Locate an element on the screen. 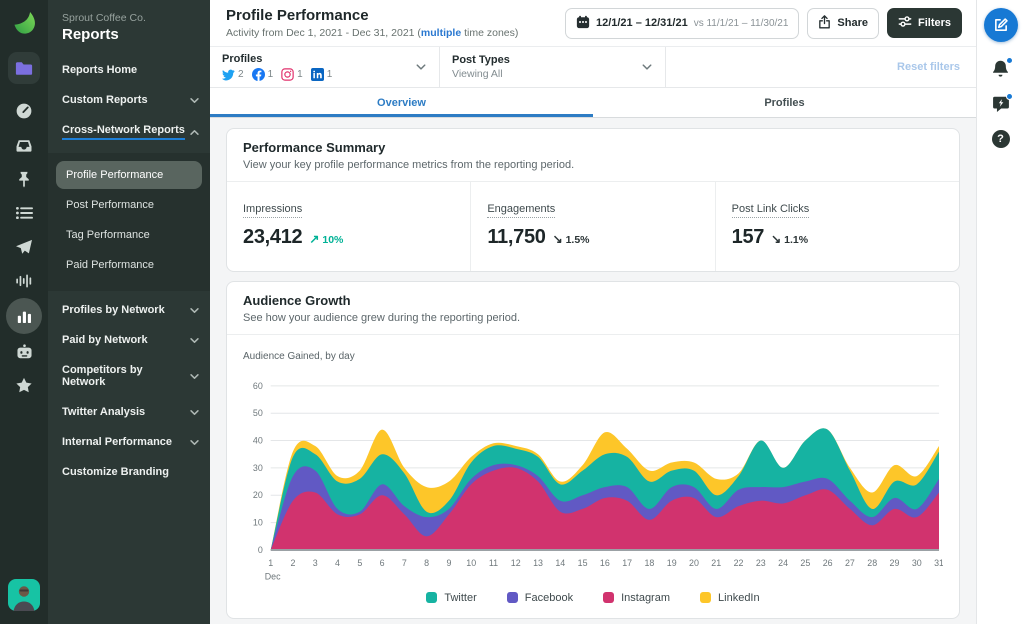 Image resolution: width=1024 pixels, height=624 pixels. filters-button: Filters is located at coordinates (924, 23).